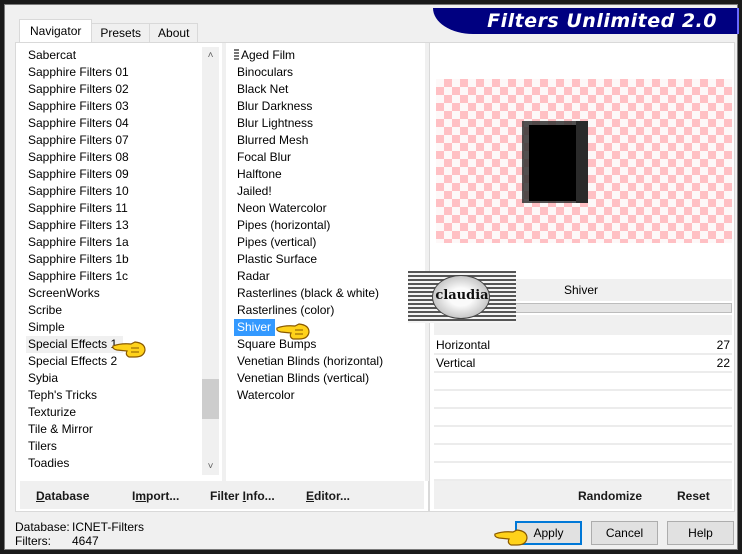  Describe the element at coordinates (329, 106) in the screenshot. I see `filter-item: Blur Darkness` at that location.